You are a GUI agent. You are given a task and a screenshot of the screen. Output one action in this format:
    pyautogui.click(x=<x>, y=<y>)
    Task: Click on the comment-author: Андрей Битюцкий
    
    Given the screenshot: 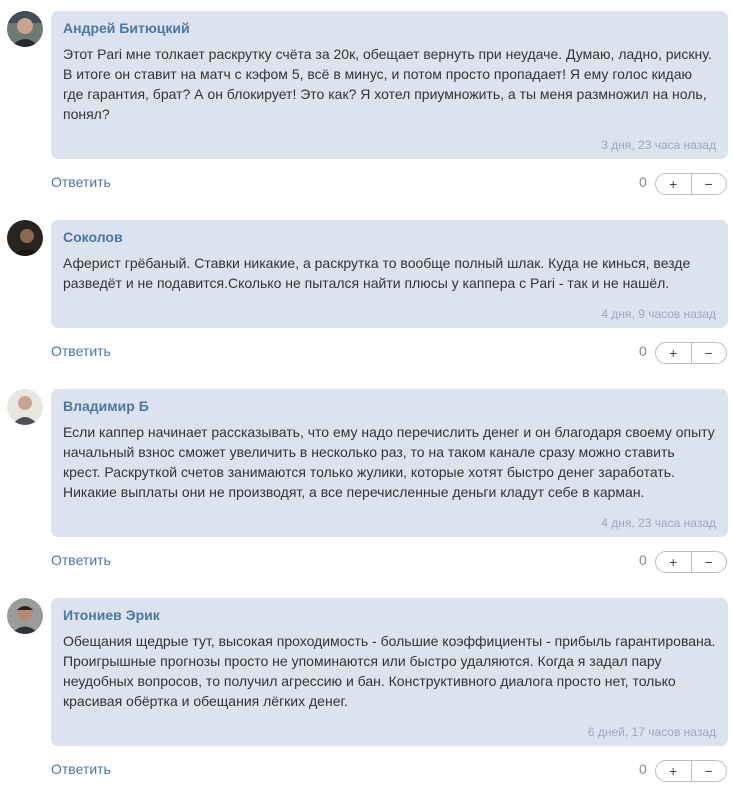 What is the action you would take?
    pyautogui.click(x=389, y=28)
    